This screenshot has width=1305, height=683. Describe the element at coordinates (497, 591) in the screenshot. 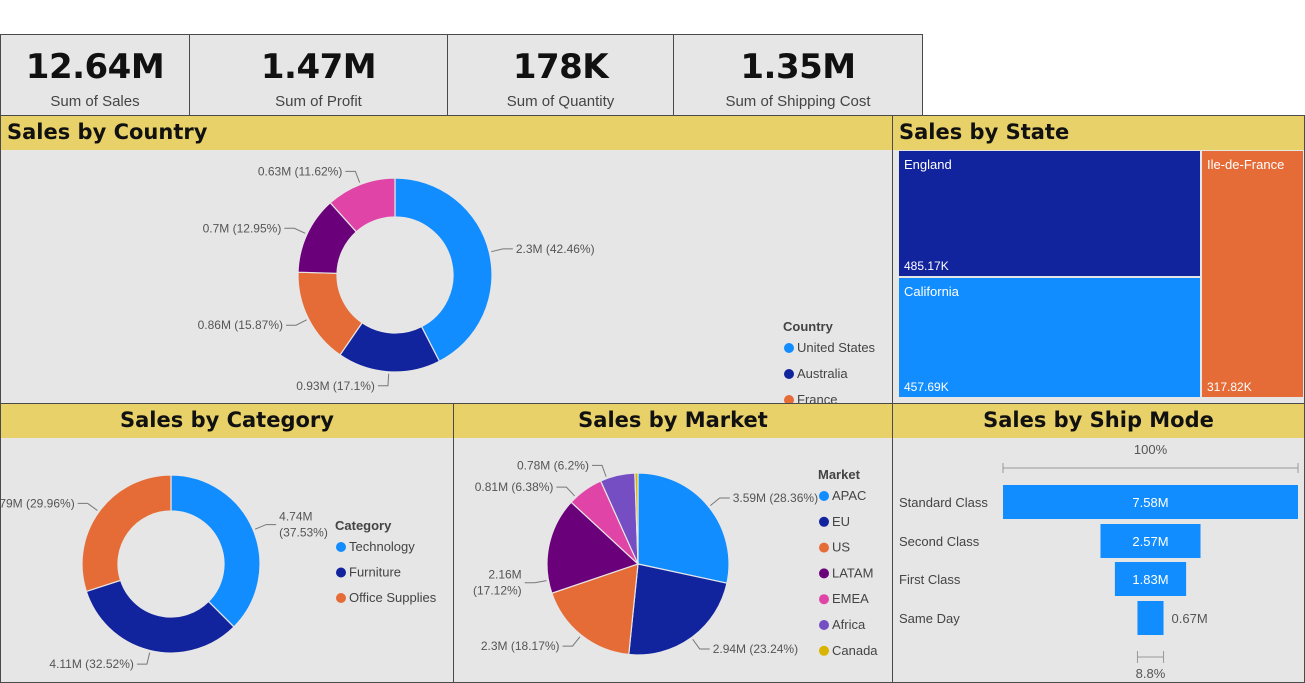

I see `data-label: (17.12%)` at that location.